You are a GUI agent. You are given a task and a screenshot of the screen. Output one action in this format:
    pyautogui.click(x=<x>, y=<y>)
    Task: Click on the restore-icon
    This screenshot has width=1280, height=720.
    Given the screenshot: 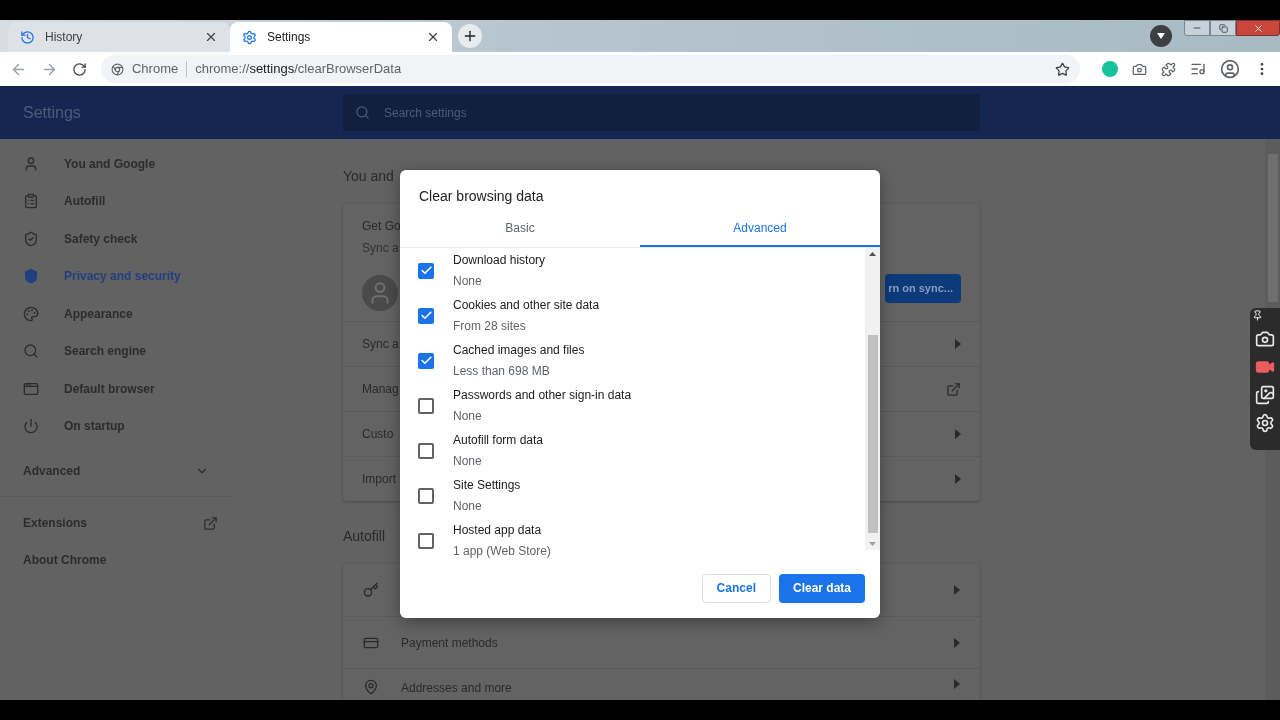 What is the action you would take?
    pyautogui.click(x=1223, y=28)
    